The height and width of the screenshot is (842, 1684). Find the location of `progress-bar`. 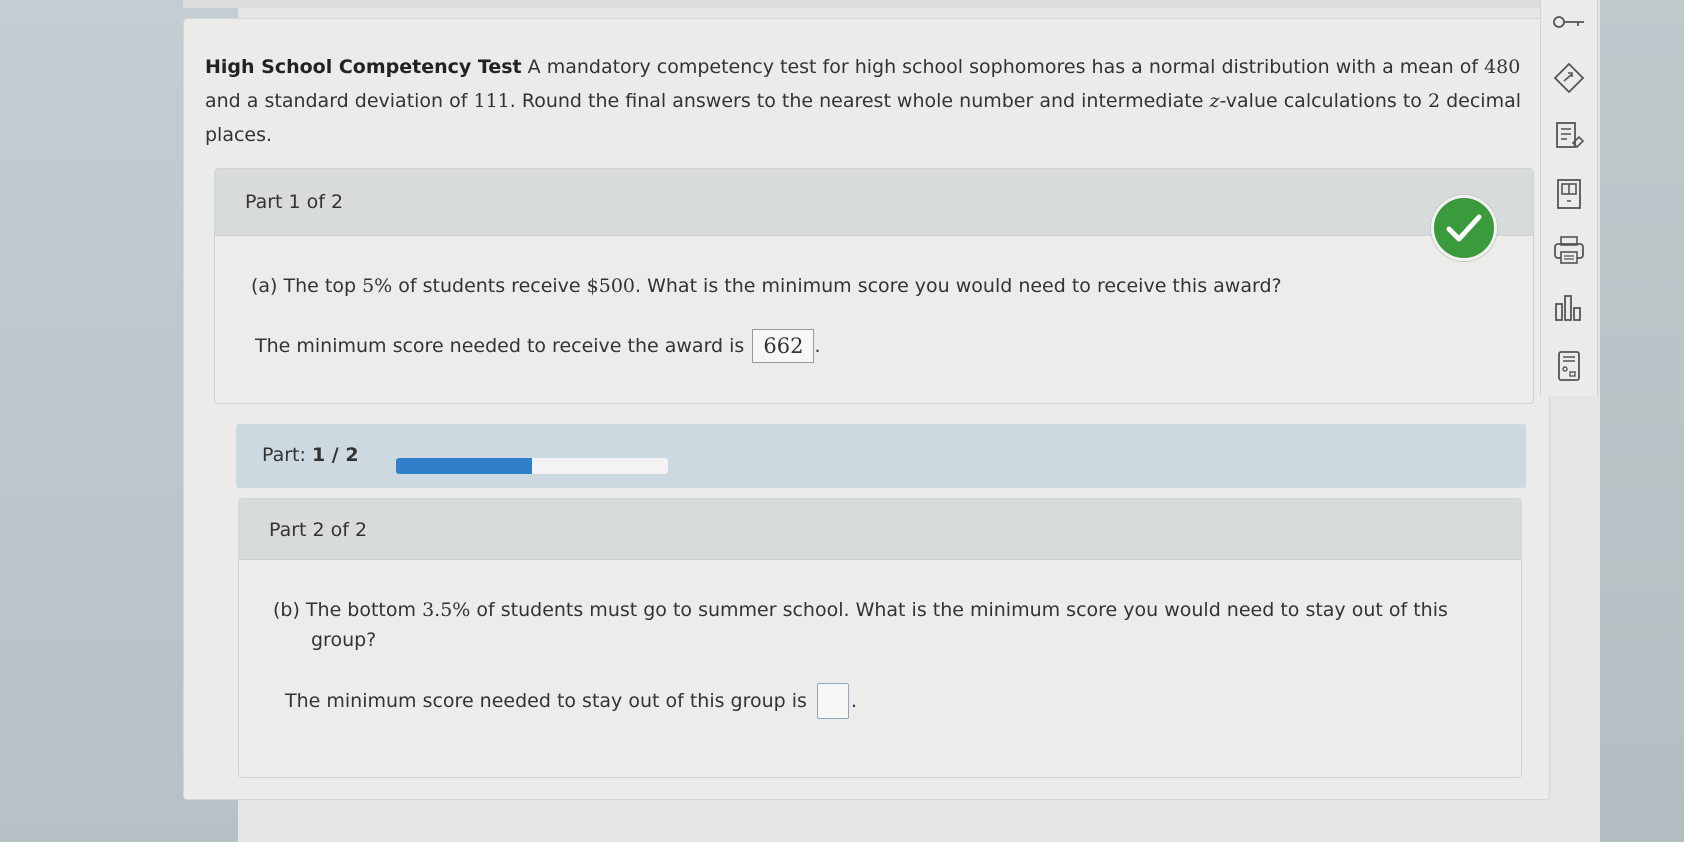

progress-bar is located at coordinates (532, 466).